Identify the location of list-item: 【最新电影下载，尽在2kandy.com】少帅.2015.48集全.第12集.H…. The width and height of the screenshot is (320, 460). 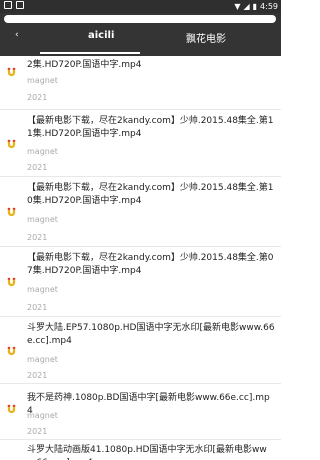
(140, 83).